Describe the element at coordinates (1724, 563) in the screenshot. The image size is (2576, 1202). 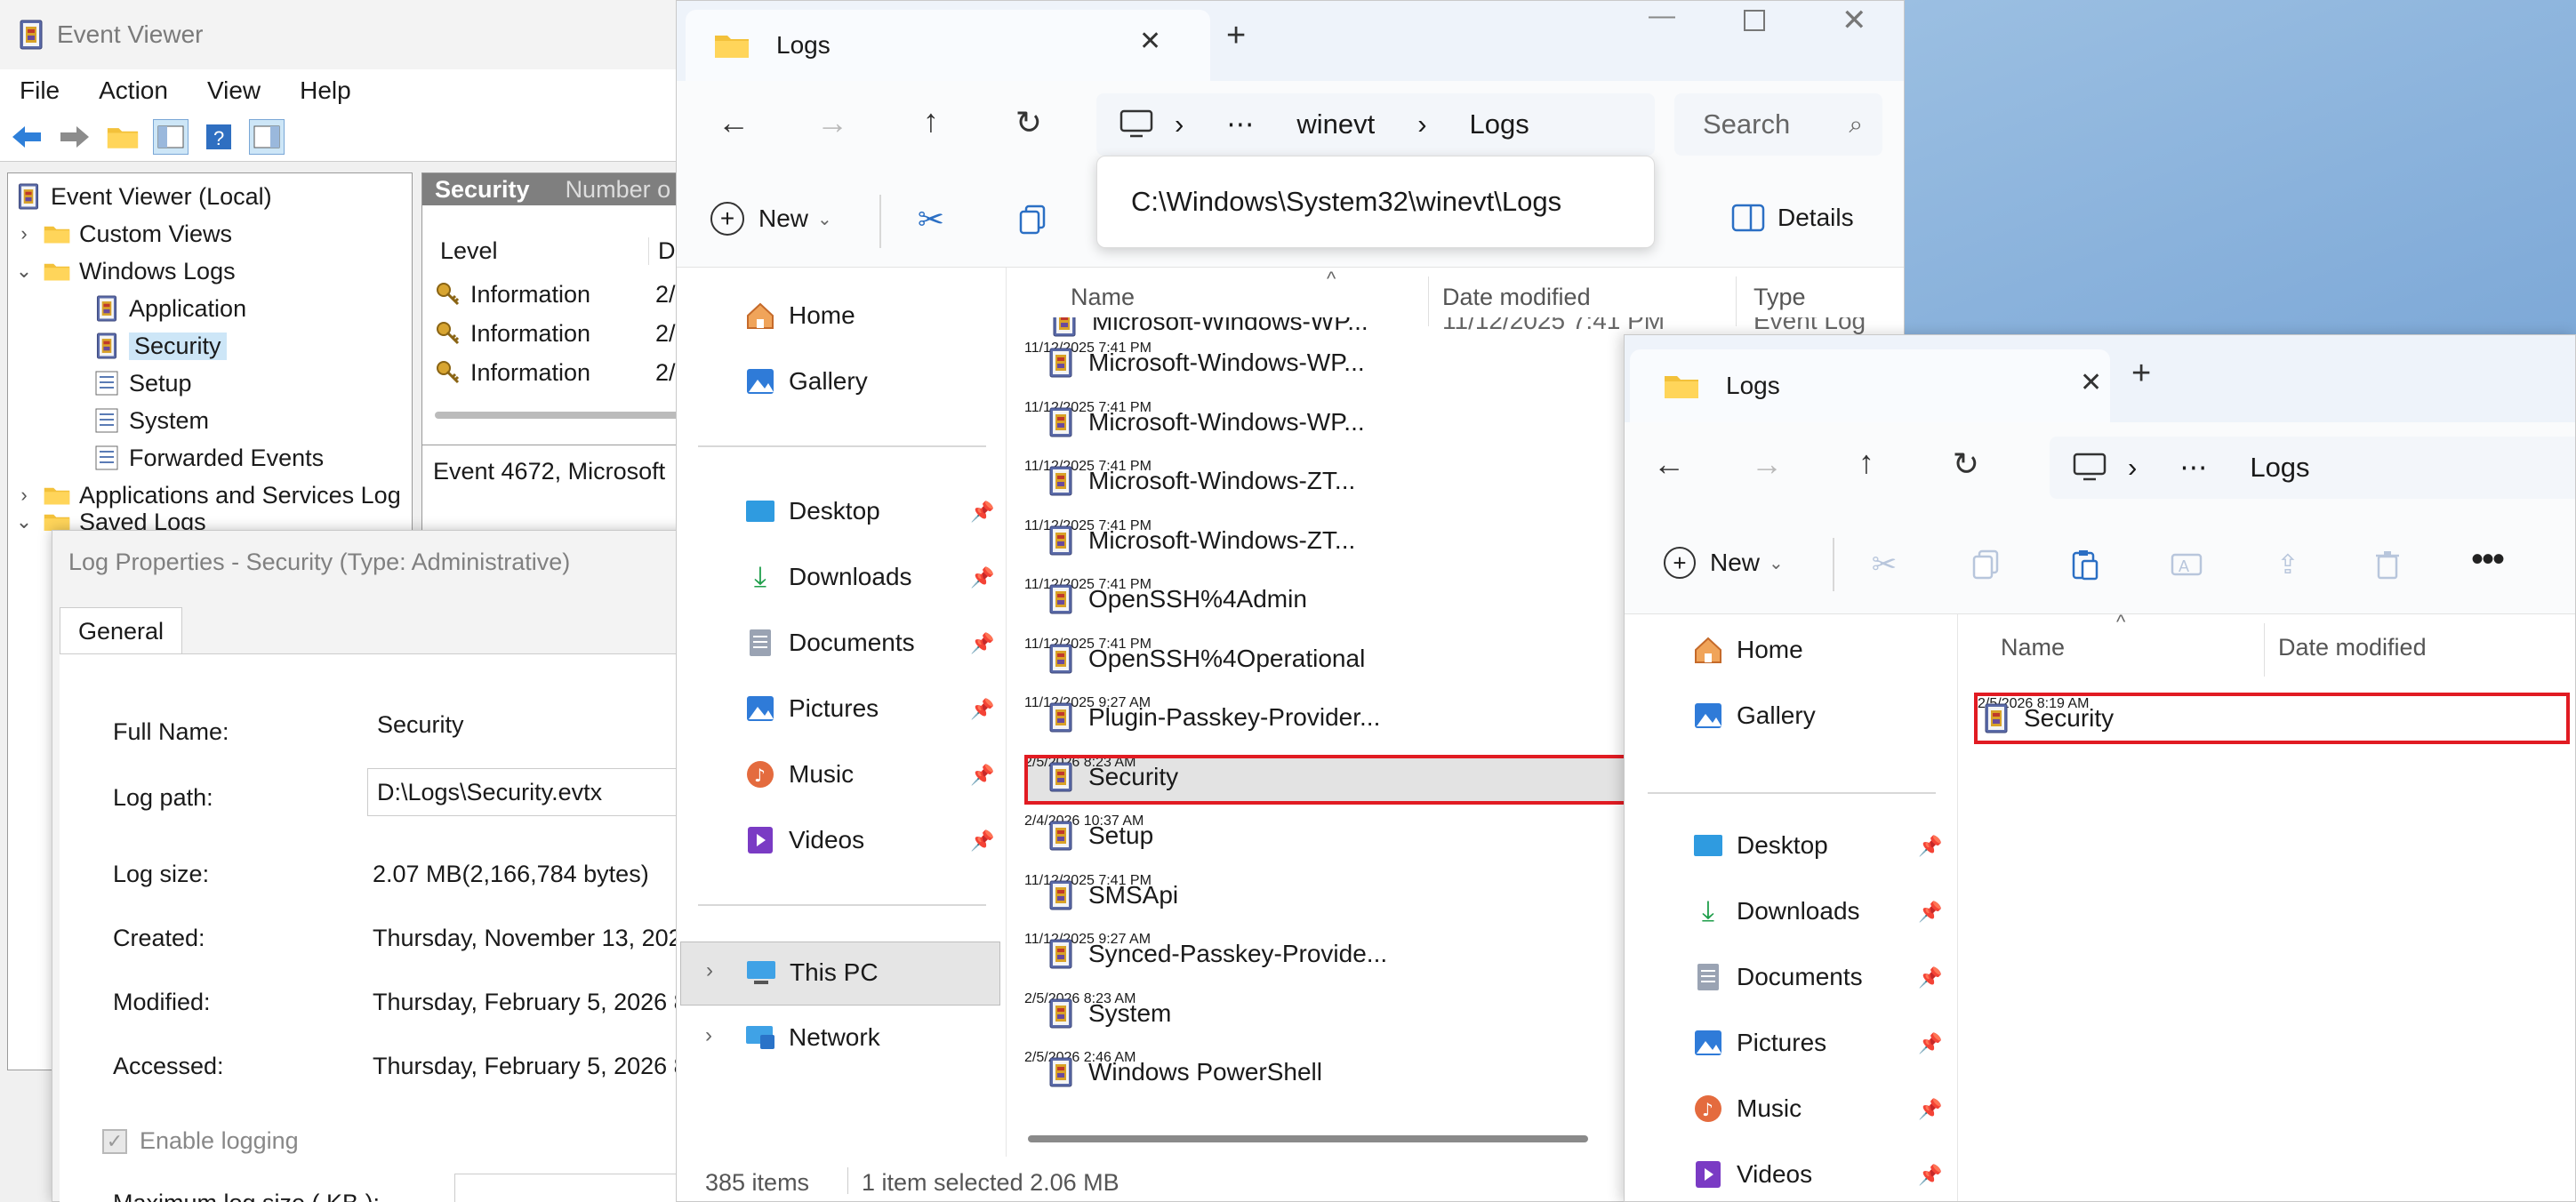
I see `new-button: + New ⌄` at that location.